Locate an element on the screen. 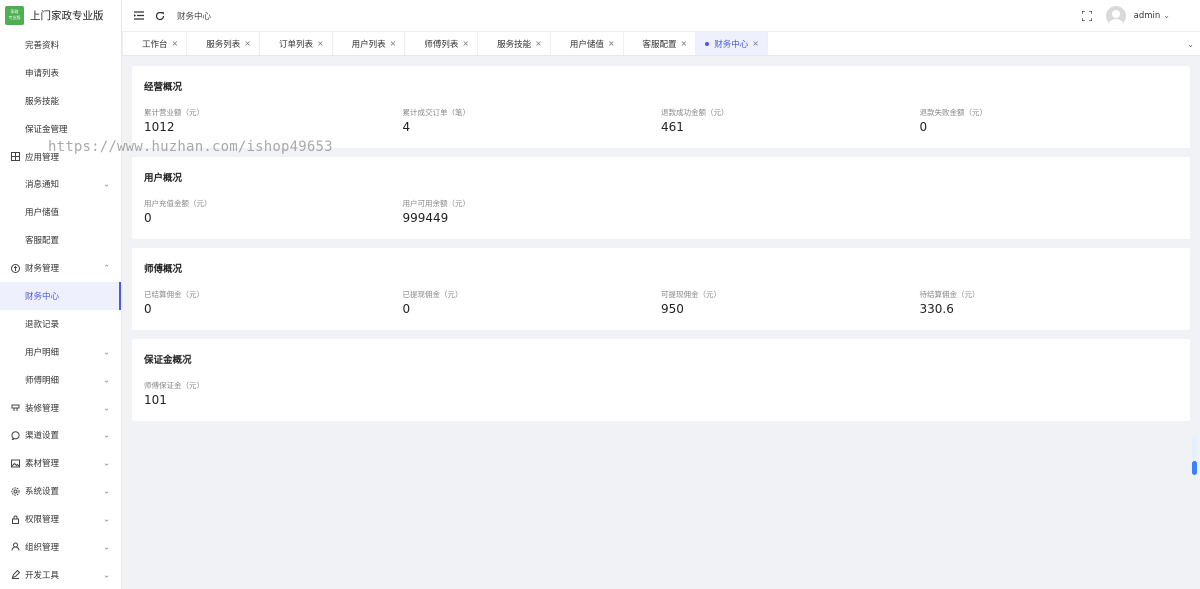  tab-label: 师傅列表 is located at coordinates (441, 44).